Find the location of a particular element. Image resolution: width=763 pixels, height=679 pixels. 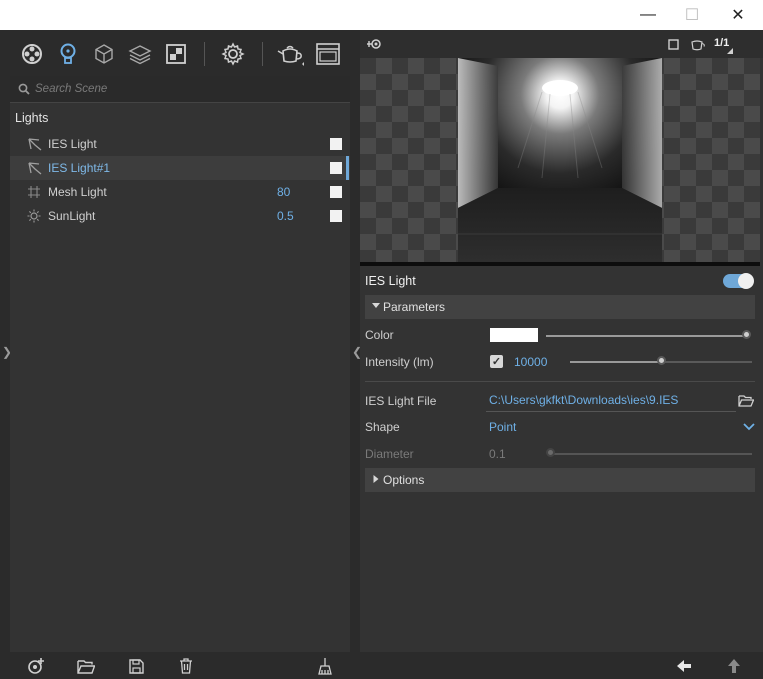

options-label: Options is located at coordinates (404, 480).